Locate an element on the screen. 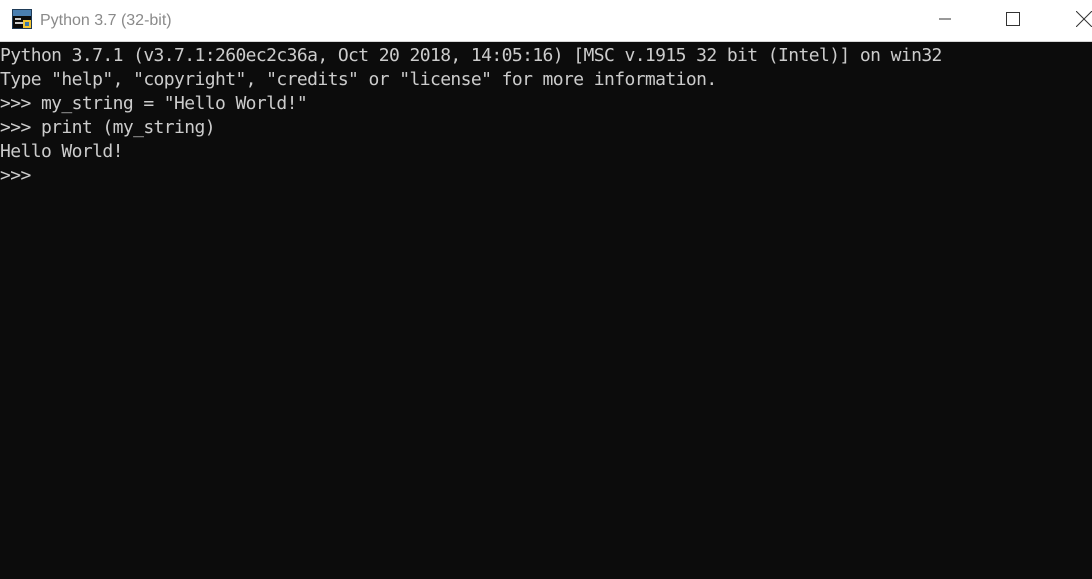  window-title: Python 3.7 (32-bit) is located at coordinates (106, 20).